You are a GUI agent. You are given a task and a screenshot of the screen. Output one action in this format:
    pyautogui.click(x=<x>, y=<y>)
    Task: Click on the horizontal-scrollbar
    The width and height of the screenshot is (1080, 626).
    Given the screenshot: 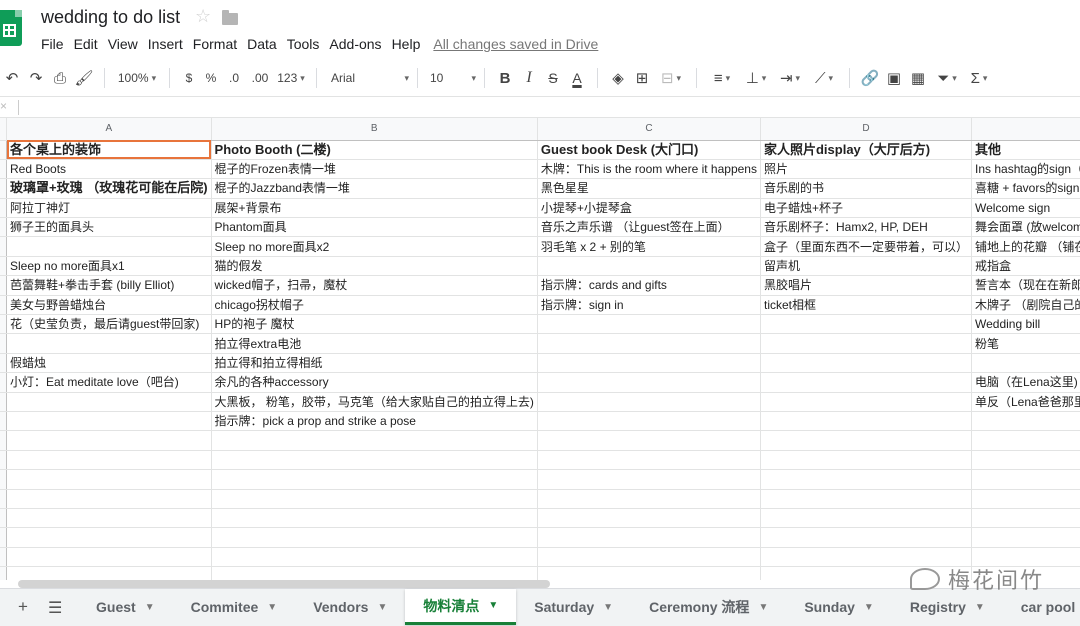 What is the action you would take?
    pyautogui.click(x=284, y=584)
    